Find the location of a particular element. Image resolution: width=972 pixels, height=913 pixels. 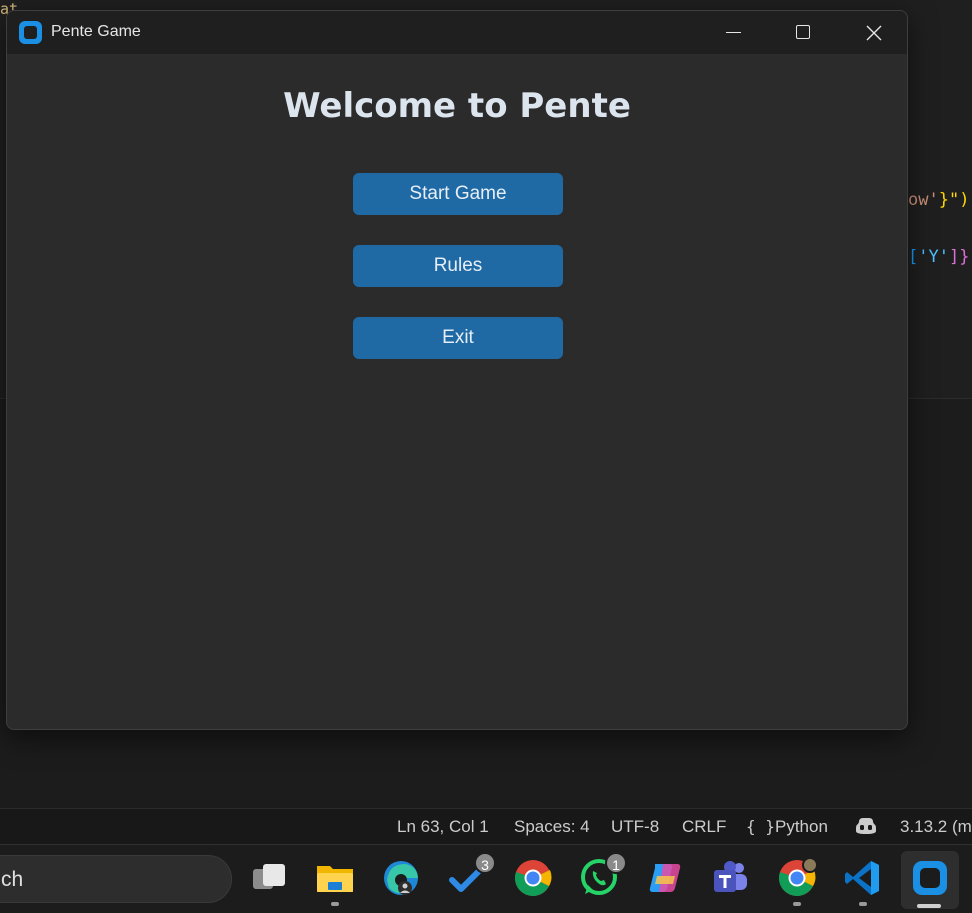

notification-badge: 1 is located at coordinates (616, 863).